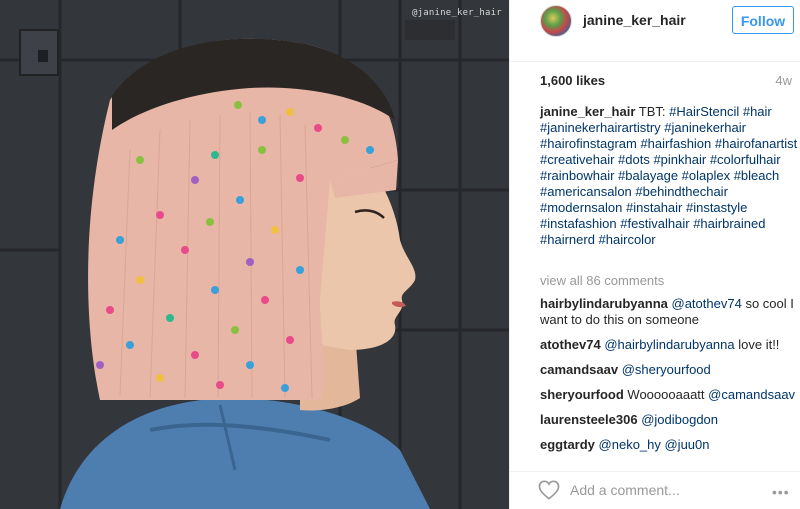 This screenshot has height=509, width=800. Describe the element at coordinates (781, 492) in the screenshot. I see `more-options-icon: •••` at that location.